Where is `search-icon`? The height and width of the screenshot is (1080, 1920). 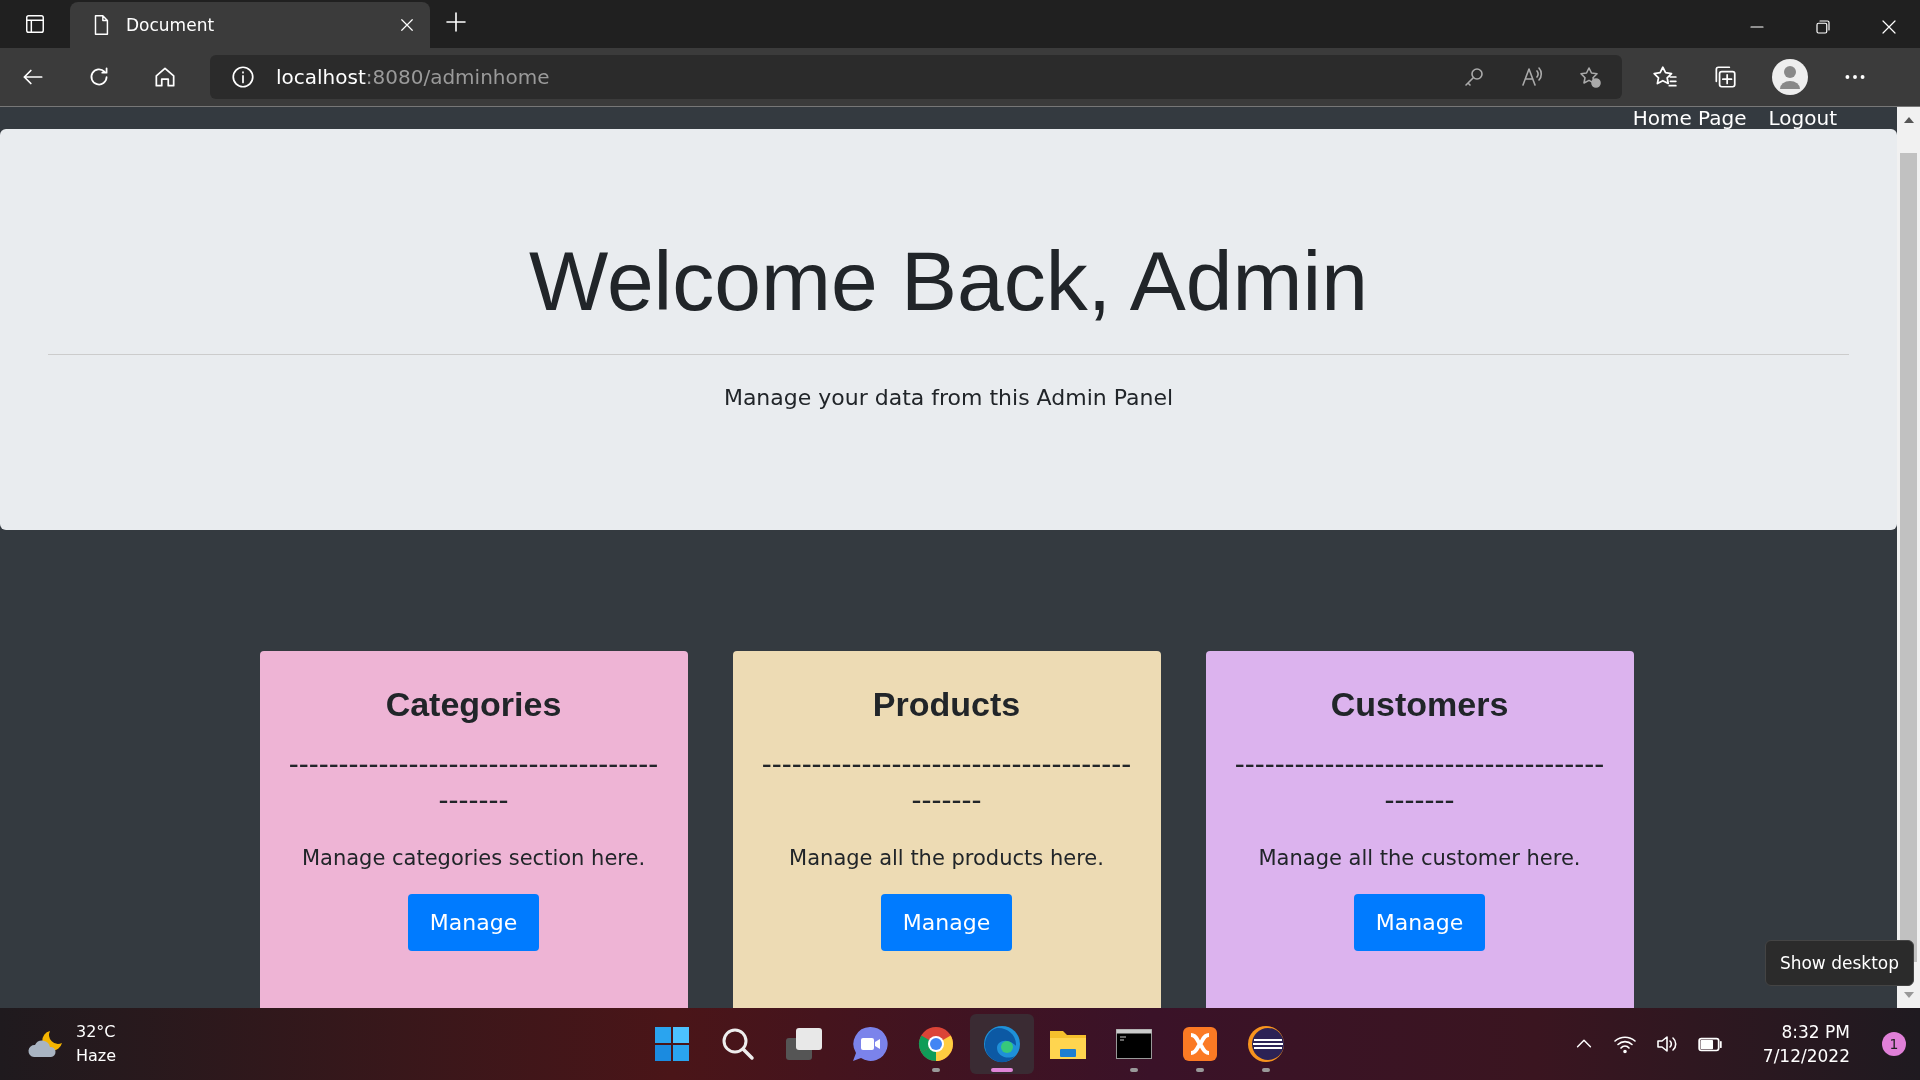
search-icon is located at coordinates (738, 1044).